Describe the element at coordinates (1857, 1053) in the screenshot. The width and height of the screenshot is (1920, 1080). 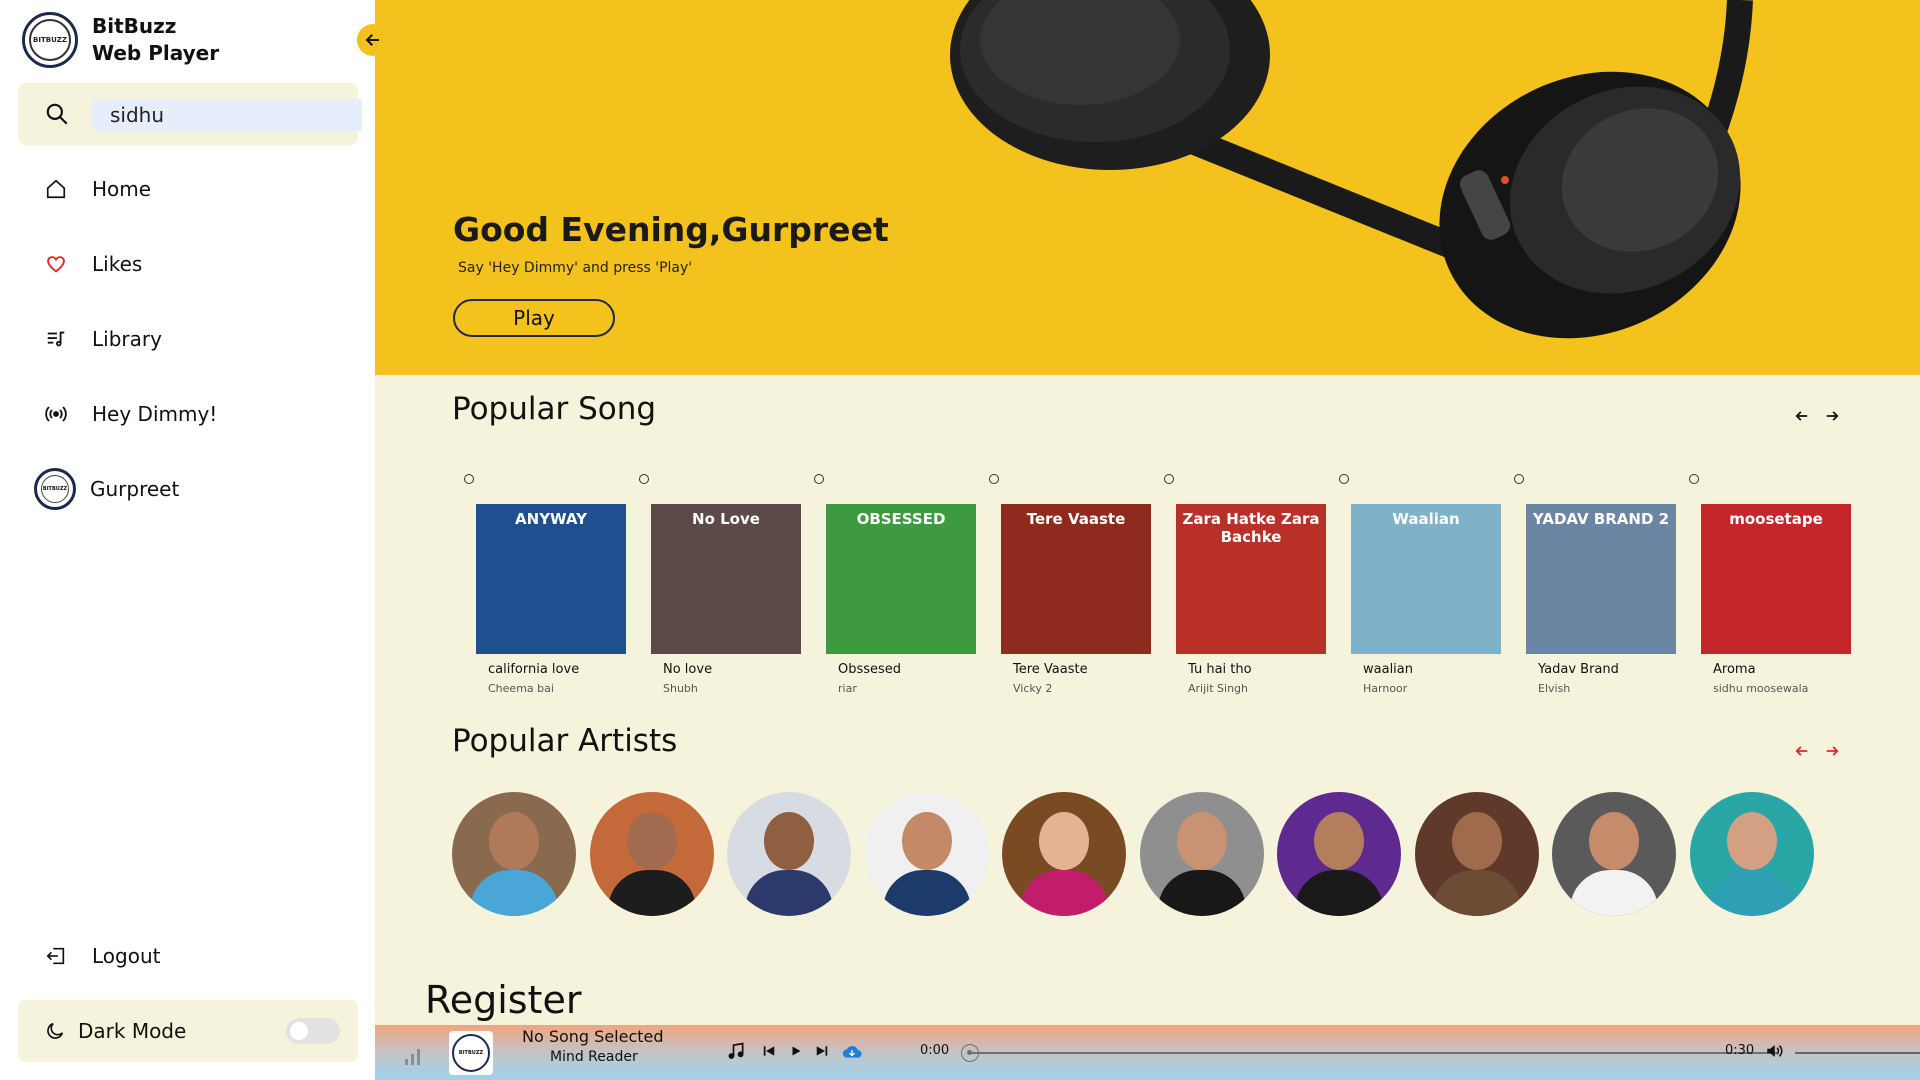
I see `volume-slider` at that location.